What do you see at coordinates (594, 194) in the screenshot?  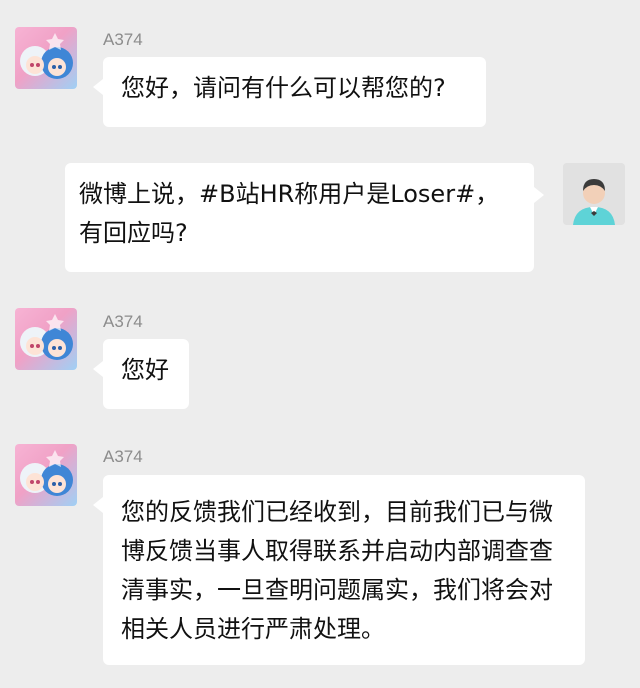 I see `default-user-avatar-icon` at bounding box center [594, 194].